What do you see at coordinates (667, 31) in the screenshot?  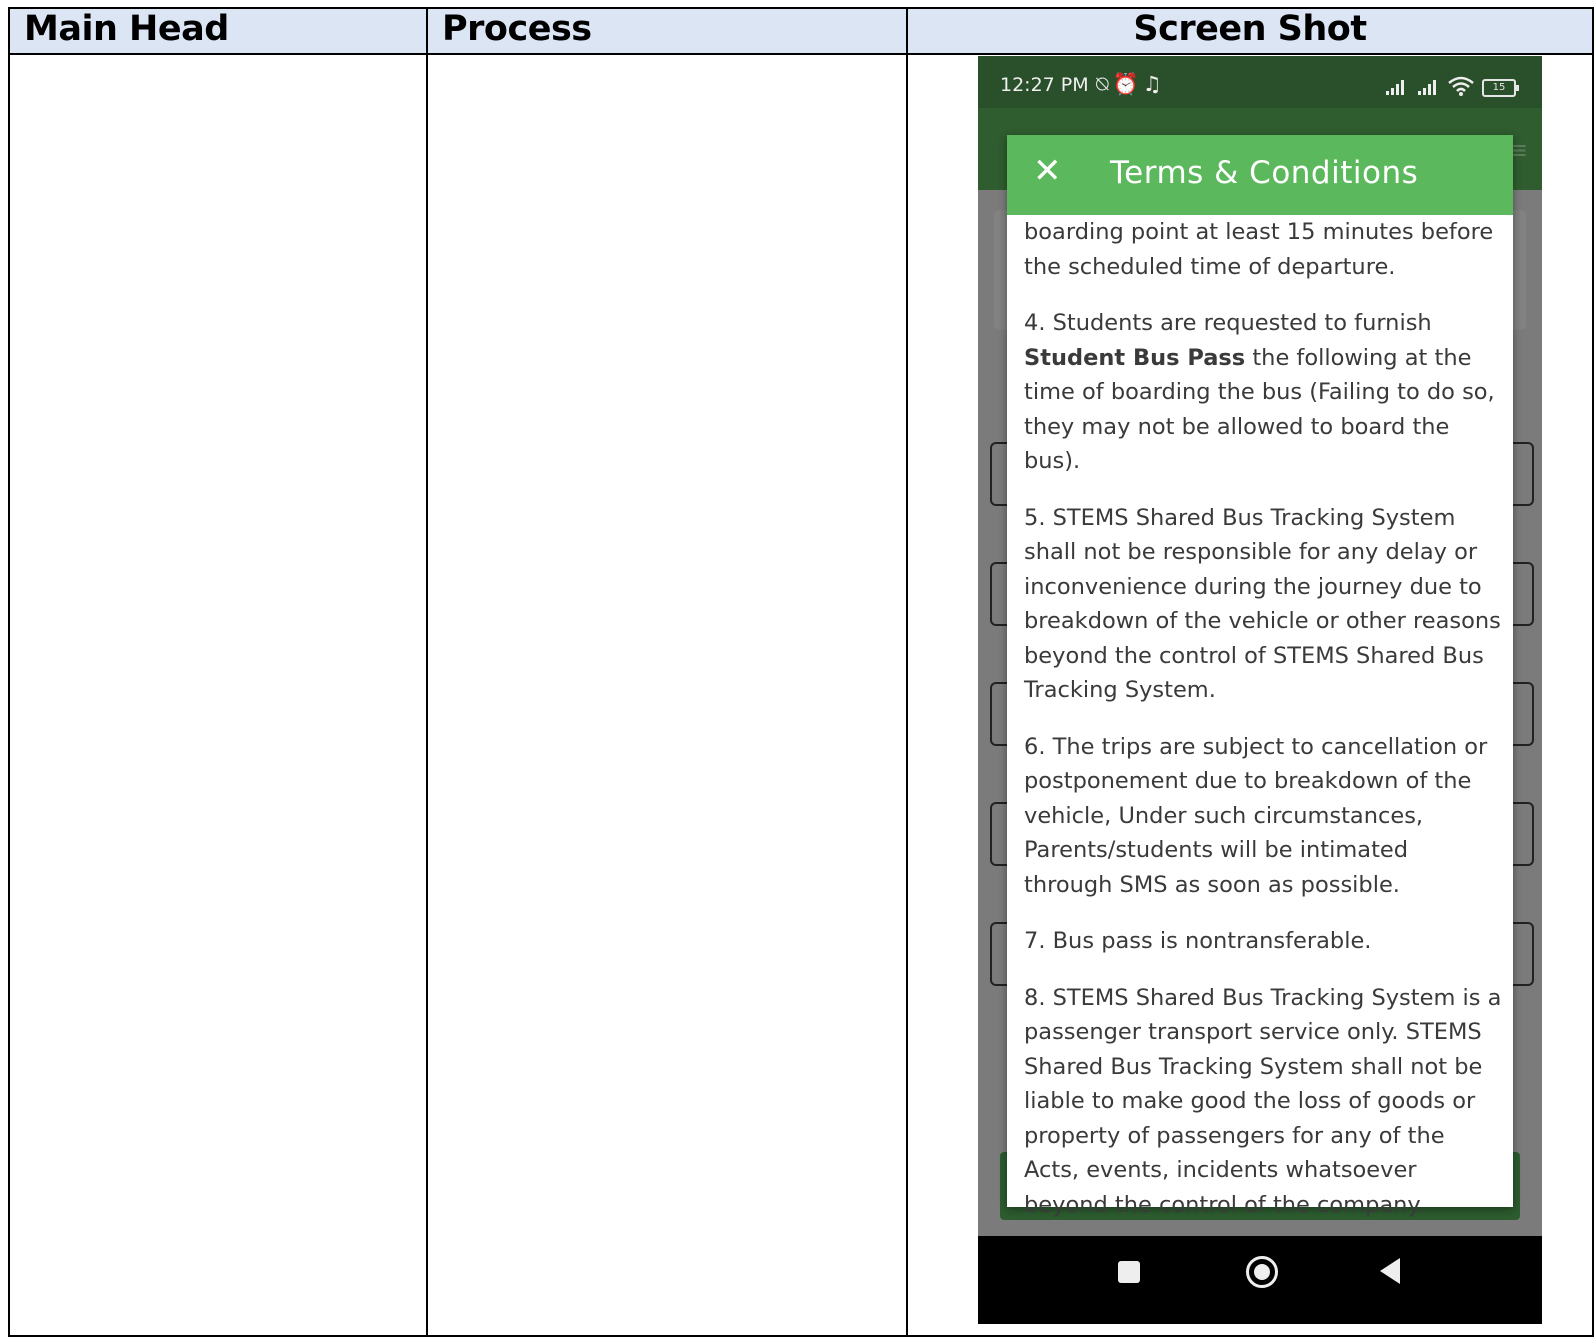 I see `header-process: Process` at bounding box center [667, 31].